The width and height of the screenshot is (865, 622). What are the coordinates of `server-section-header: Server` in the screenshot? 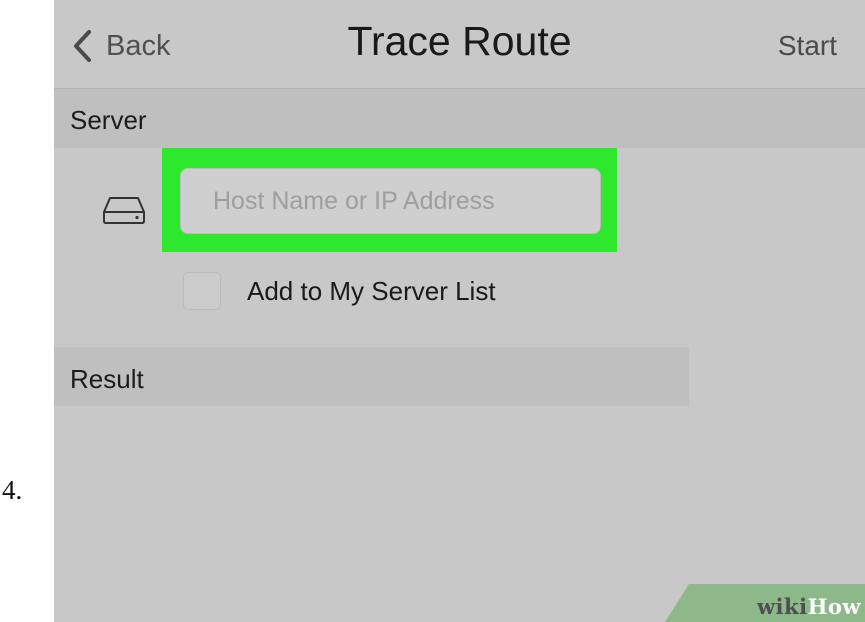 It's located at (459, 118).